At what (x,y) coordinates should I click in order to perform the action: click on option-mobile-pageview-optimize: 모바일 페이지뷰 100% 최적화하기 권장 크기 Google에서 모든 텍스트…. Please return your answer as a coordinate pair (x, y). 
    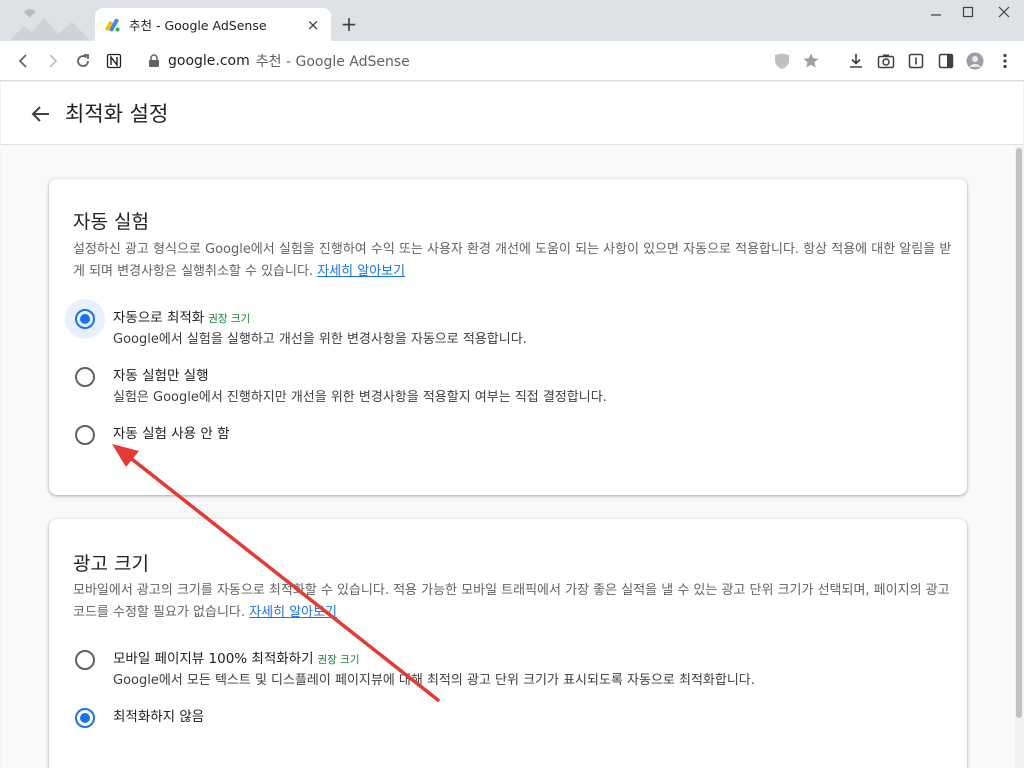
    Looking at the image, I should click on (505, 664).